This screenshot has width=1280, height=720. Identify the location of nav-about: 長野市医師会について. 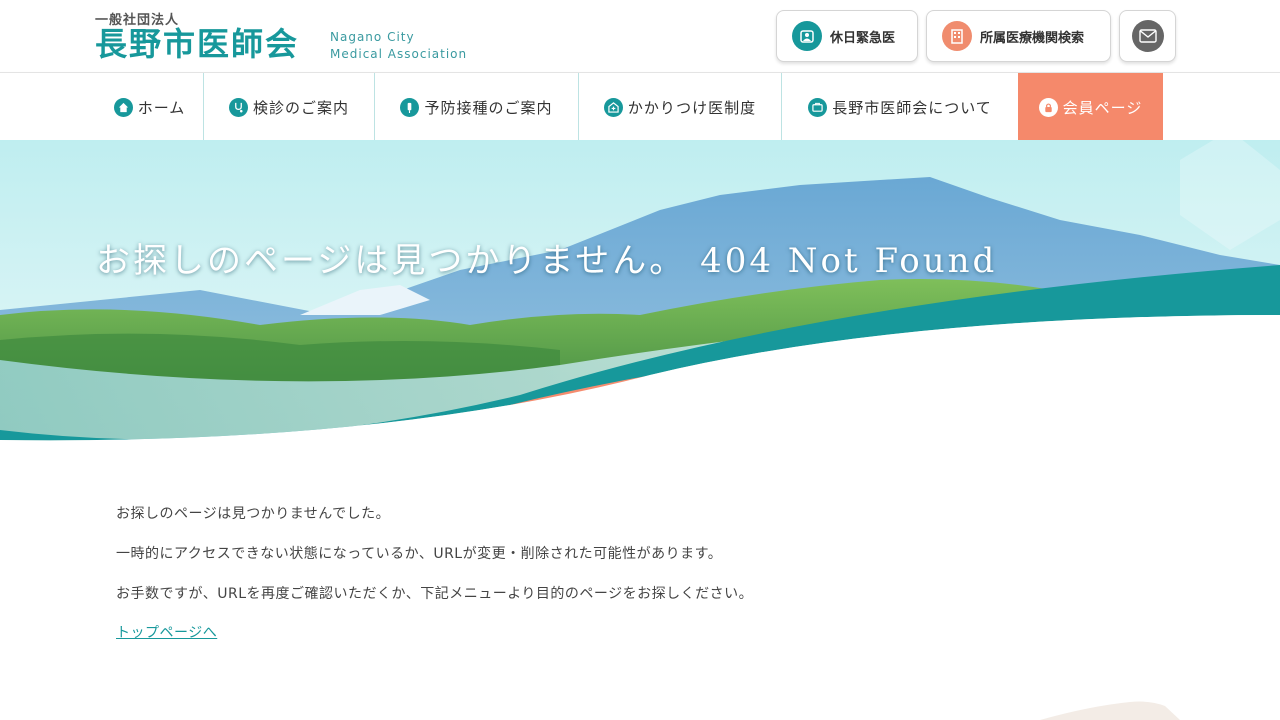
(900, 107).